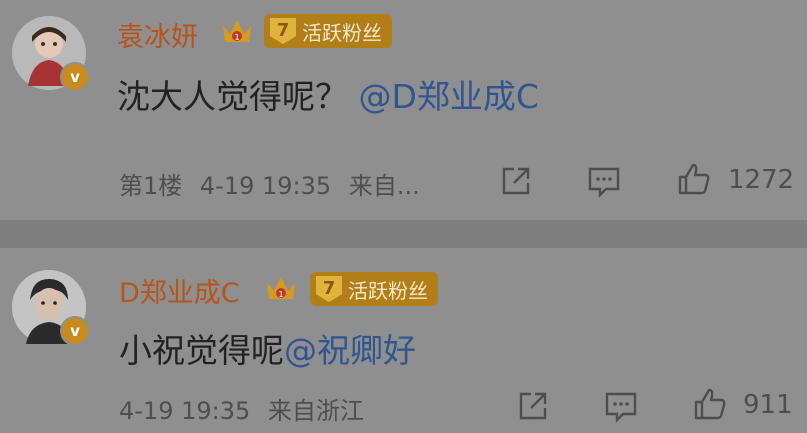 The height and width of the screenshot is (433, 807). I want to click on comment-text: 小祝觉得呢@祝卿好, so click(267, 348).